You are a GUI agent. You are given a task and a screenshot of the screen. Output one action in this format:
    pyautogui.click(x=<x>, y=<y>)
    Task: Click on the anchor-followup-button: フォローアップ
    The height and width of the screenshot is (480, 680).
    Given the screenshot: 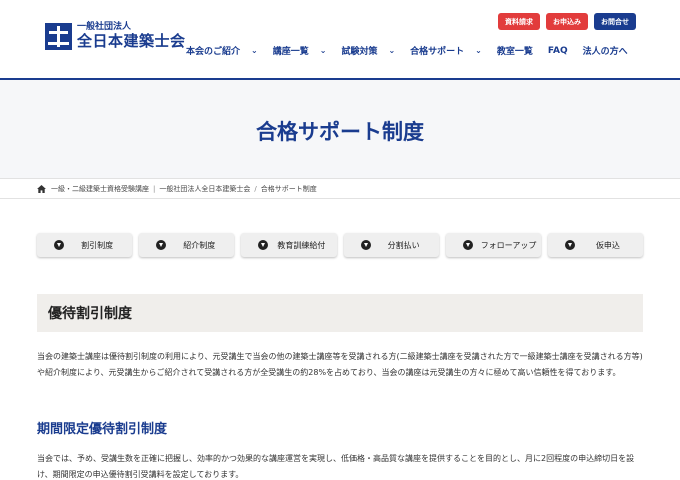 What is the action you would take?
    pyautogui.click(x=493, y=245)
    